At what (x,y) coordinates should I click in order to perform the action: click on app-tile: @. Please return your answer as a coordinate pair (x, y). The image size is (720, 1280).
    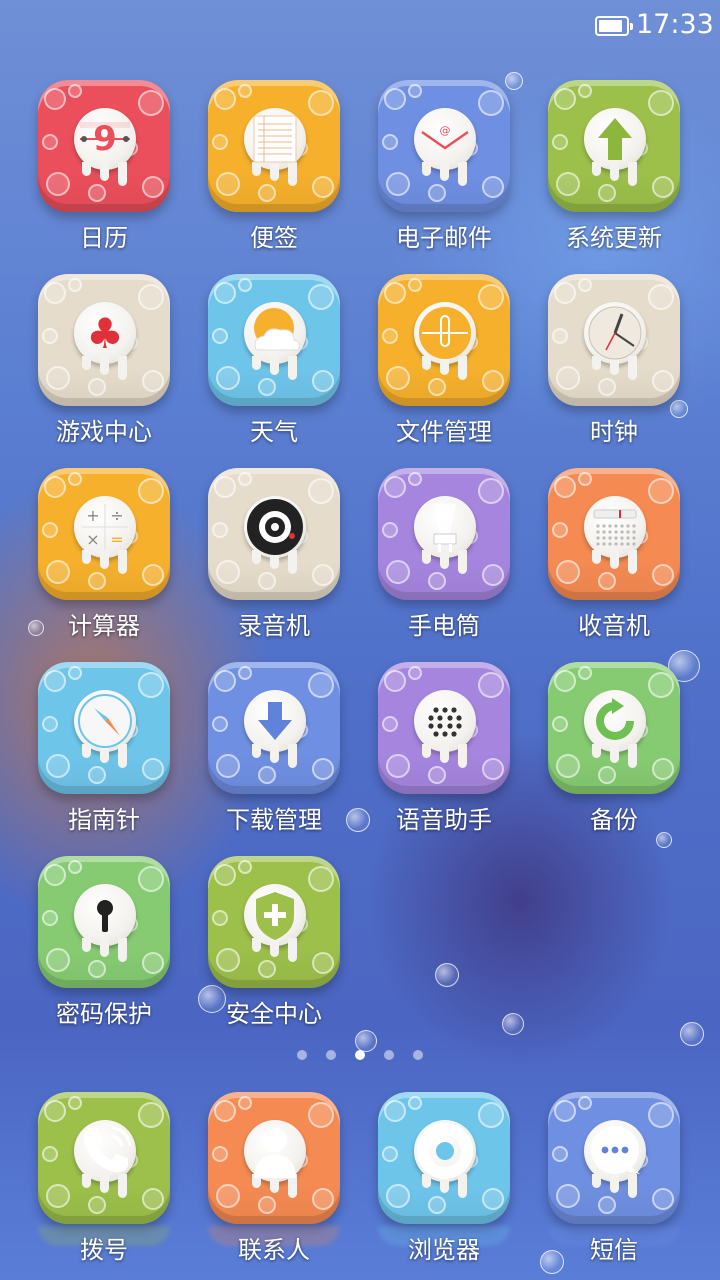
    Looking at the image, I should click on (444, 146).